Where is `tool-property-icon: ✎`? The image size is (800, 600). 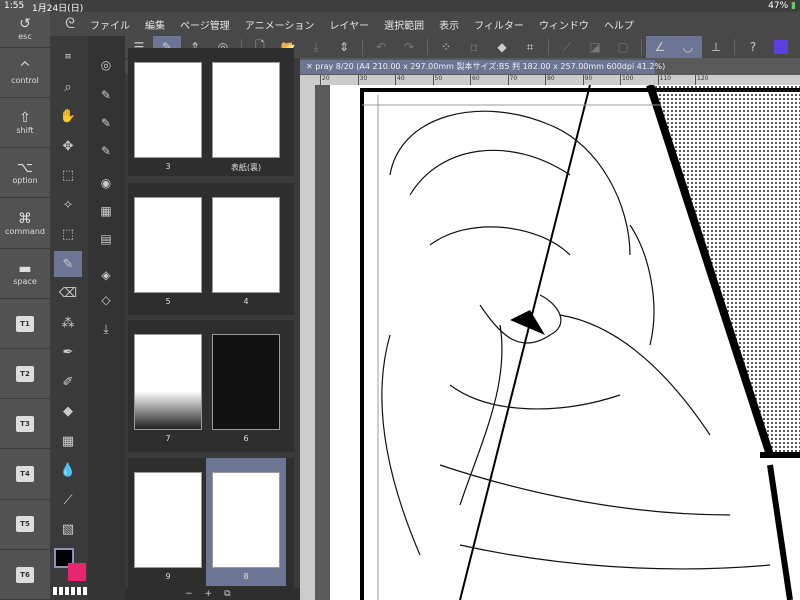 tool-property-icon: ✎ is located at coordinates (106, 126).